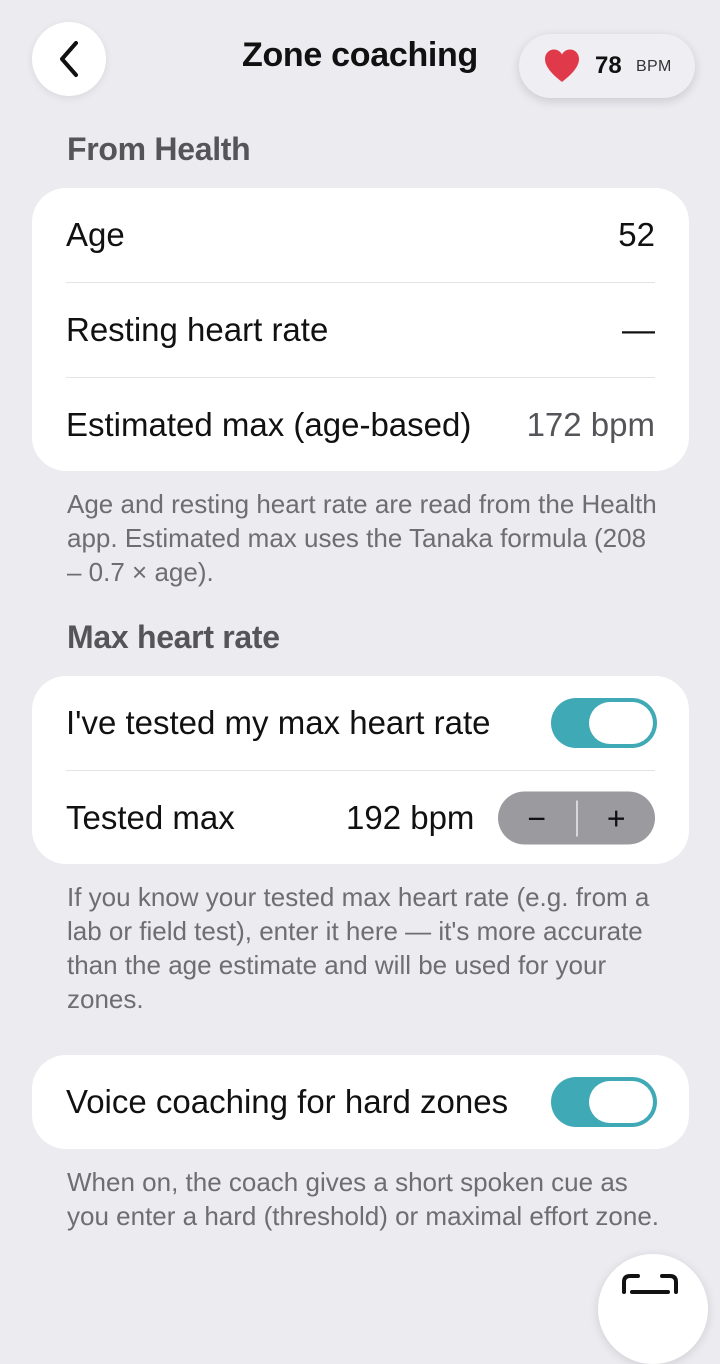 This screenshot has height=1364, width=720. I want to click on tested-max-toggle, so click(604, 723).